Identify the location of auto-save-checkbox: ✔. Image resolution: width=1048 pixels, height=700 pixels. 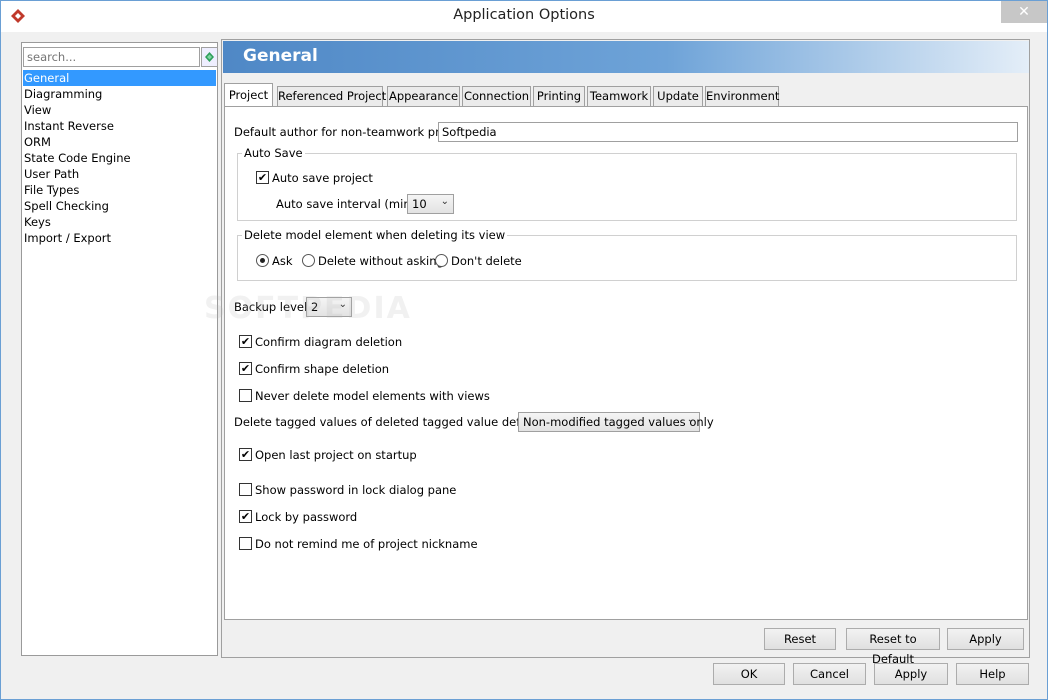
(262, 177).